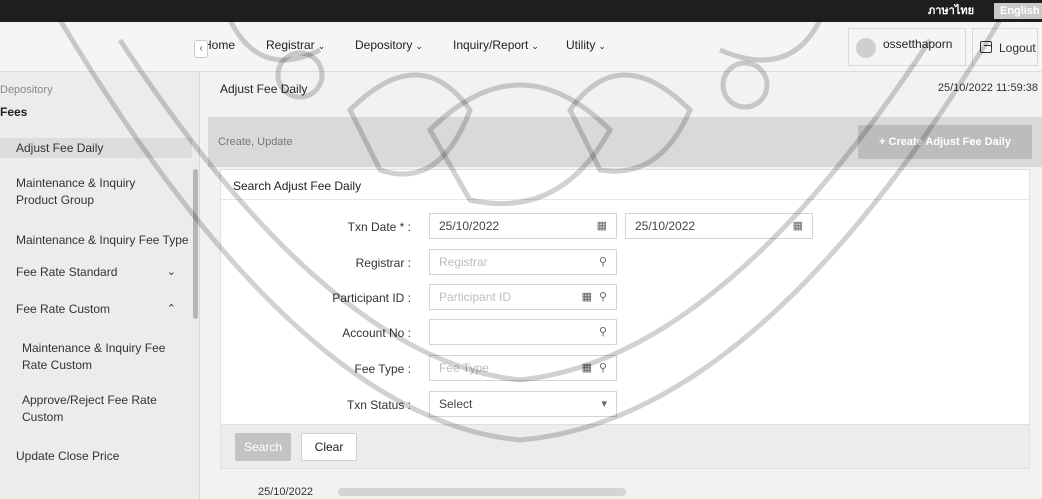 The width and height of the screenshot is (1042, 499). What do you see at coordinates (463, 262) in the screenshot?
I see `registrar-placeholder: Registrar` at bounding box center [463, 262].